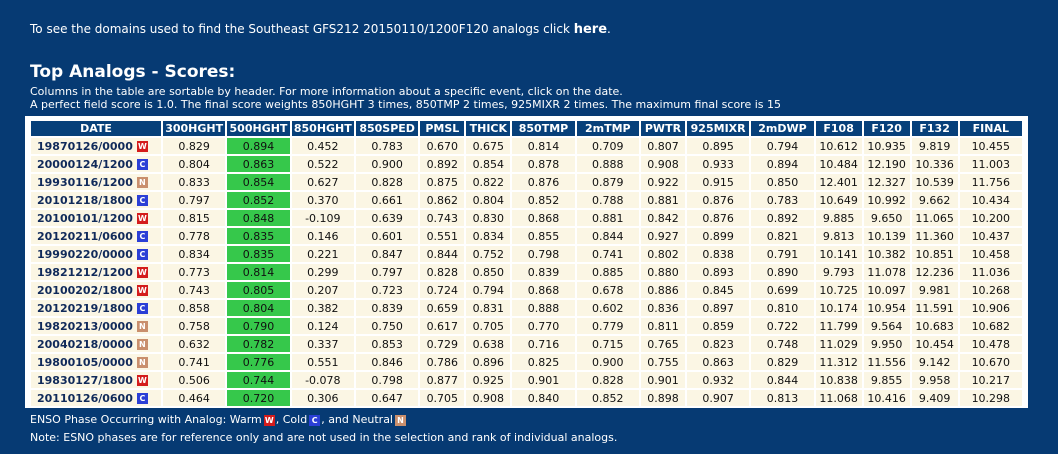 This screenshot has width=1058, height=454. What do you see at coordinates (442, 182) in the screenshot?
I see `score-cell-pmsl: 0.875` at bounding box center [442, 182].